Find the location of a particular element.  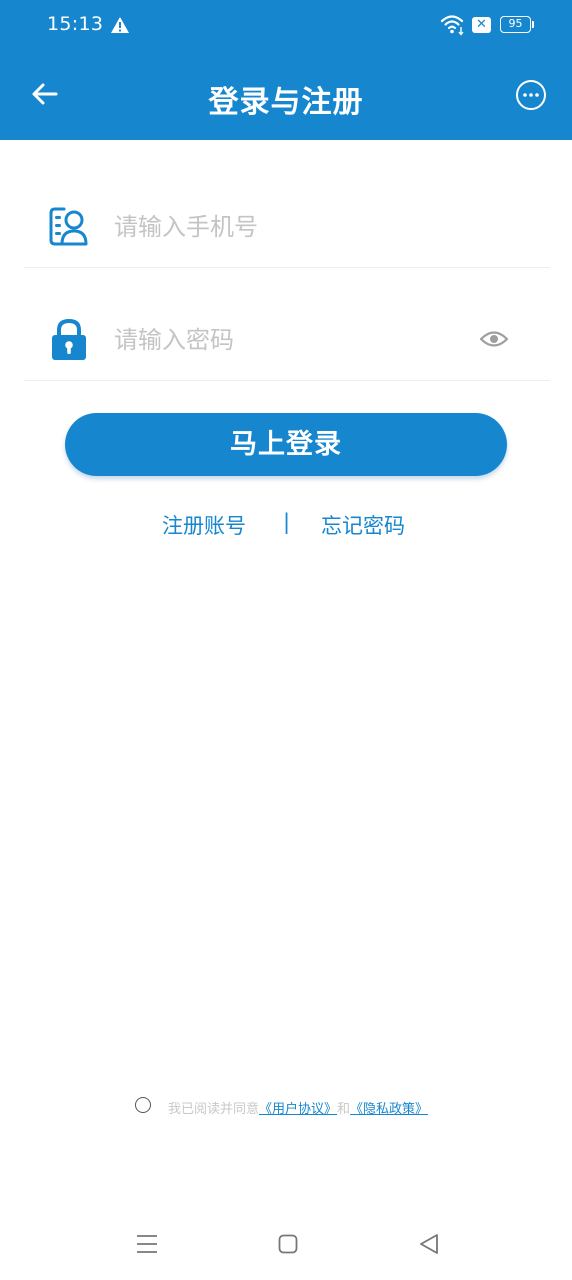

page-title: 登录与注册 is located at coordinates (286, 102).